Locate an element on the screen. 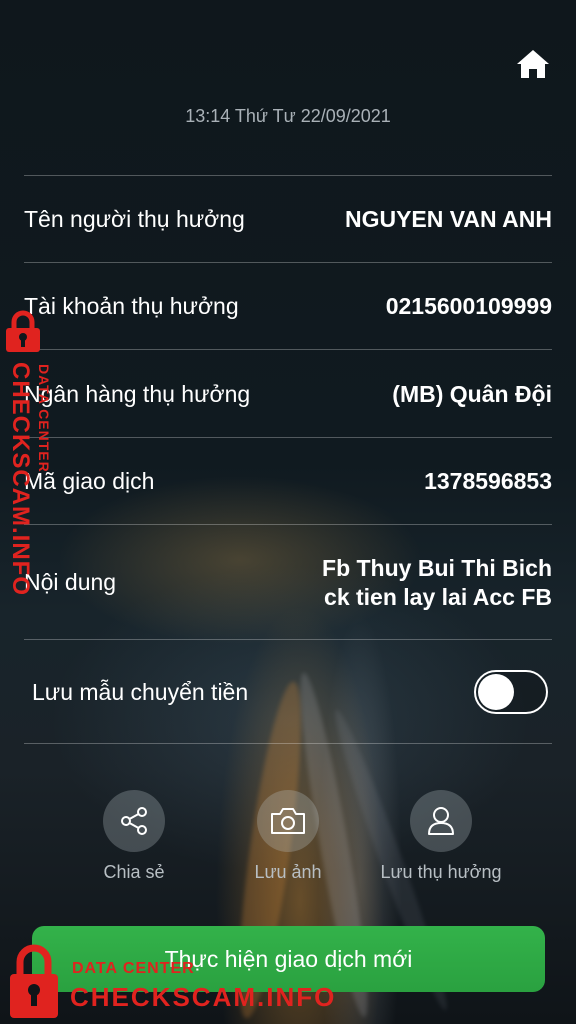 The image size is (576, 1024). watermark-side-small: DATA CENTER is located at coordinates (44, 418).